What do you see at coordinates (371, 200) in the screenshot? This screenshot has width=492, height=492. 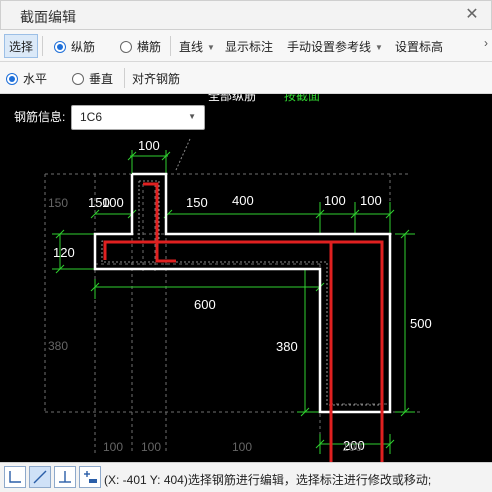 I see `dim-100-r2: 100` at bounding box center [371, 200].